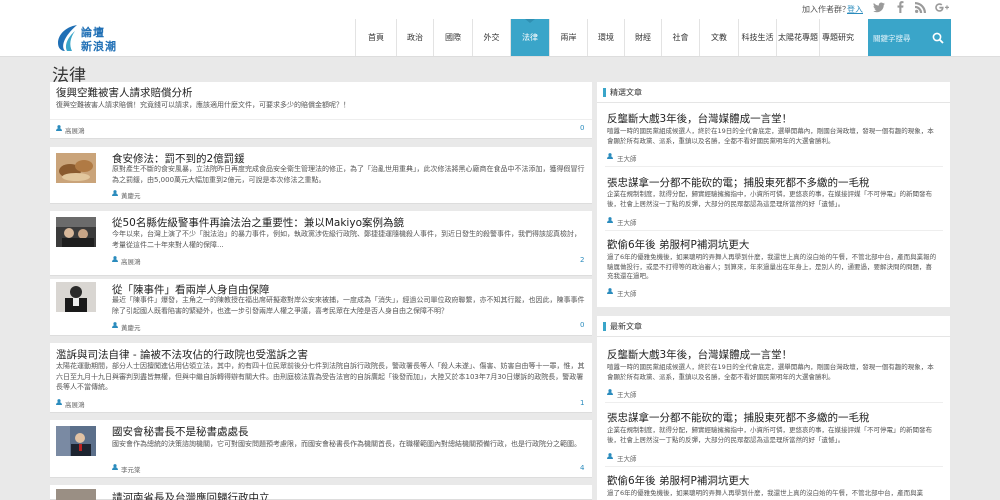 This screenshot has height=500, width=1000. I want to click on nav-cross-strait: 兩岸, so click(568, 37).